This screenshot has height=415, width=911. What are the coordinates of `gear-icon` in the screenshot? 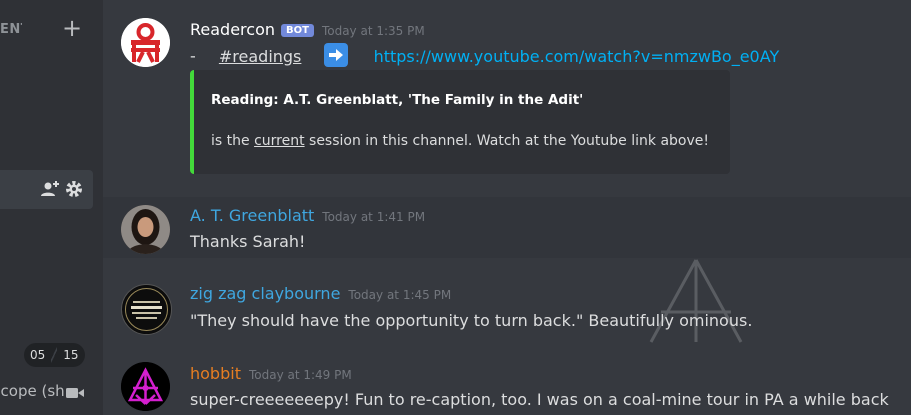 It's located at (74, 189).